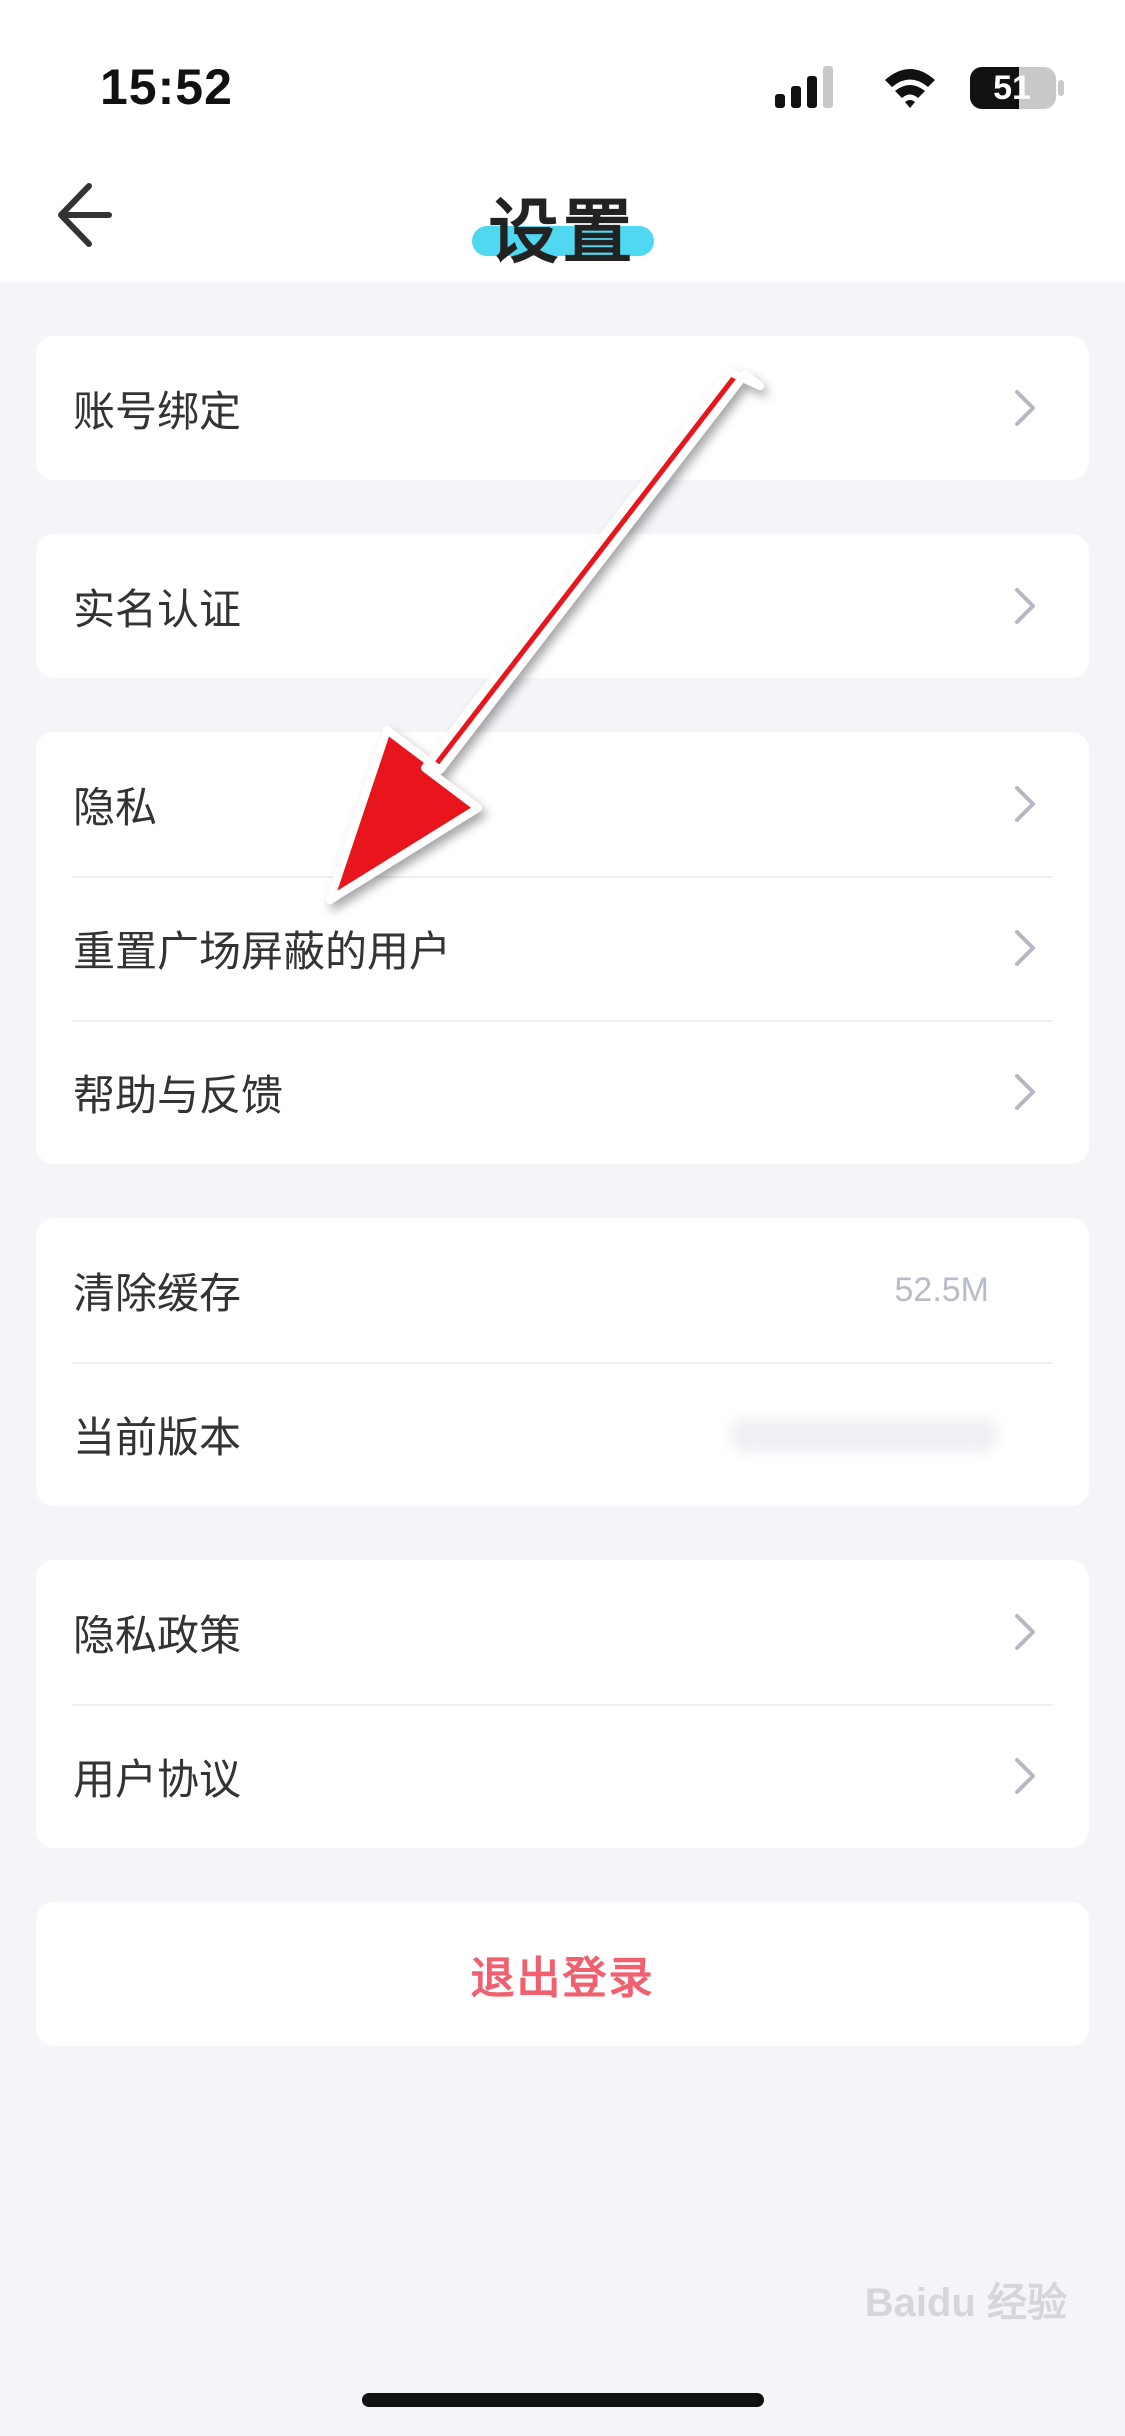 The width and height of the screenshot is (1125, 2436). I want to click on status-time: 15:52, so click(166, 87).